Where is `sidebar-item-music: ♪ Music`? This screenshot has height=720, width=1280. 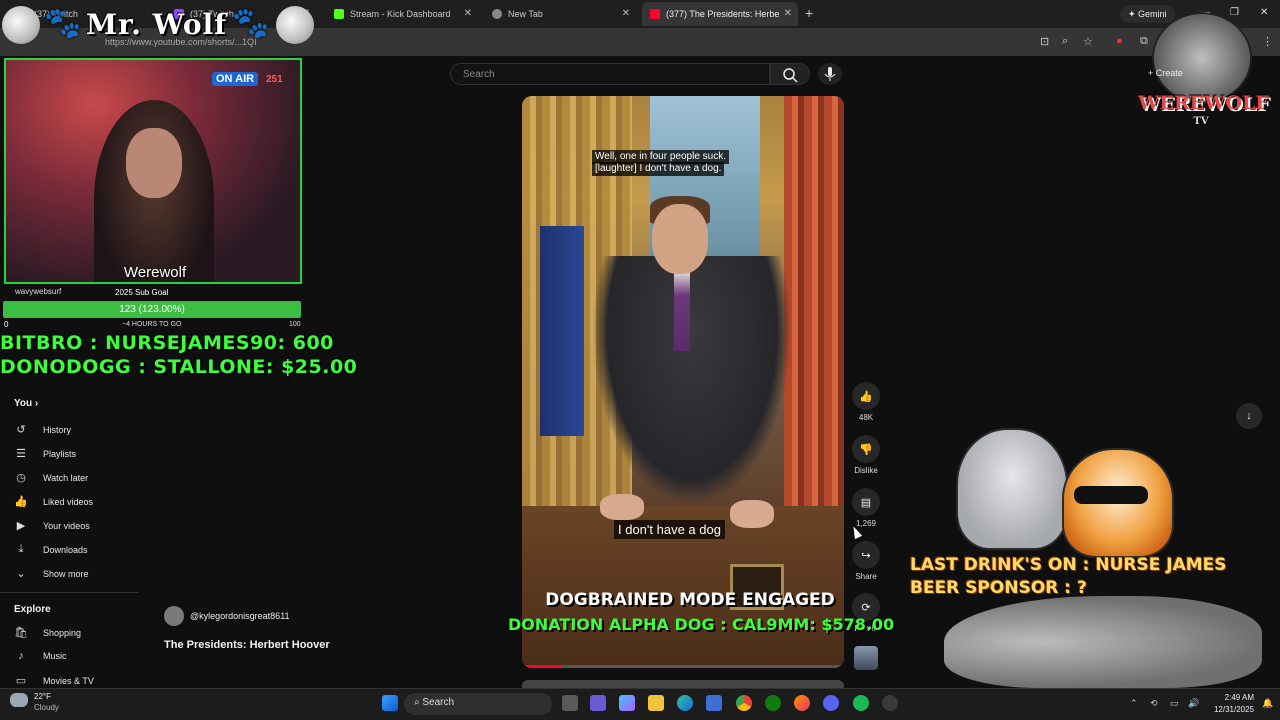 sidebar-item-music: ♪ Music is located at coordinates (40, 656).